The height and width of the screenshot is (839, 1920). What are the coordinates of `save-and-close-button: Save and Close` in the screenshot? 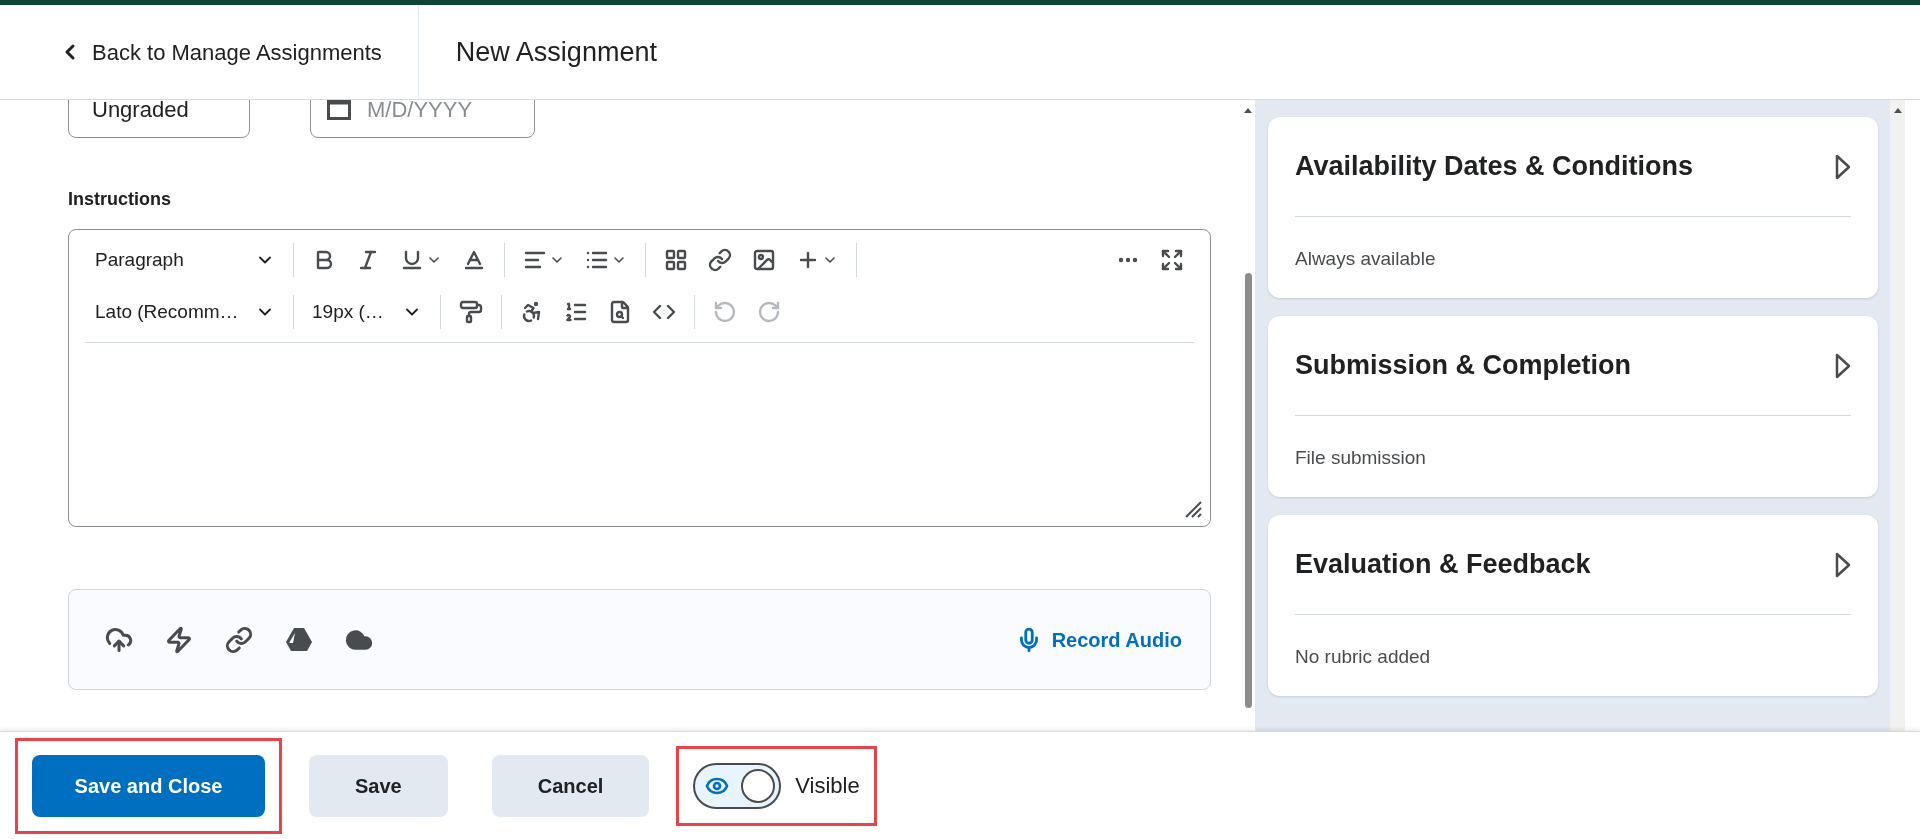 It's located at (148, 785).